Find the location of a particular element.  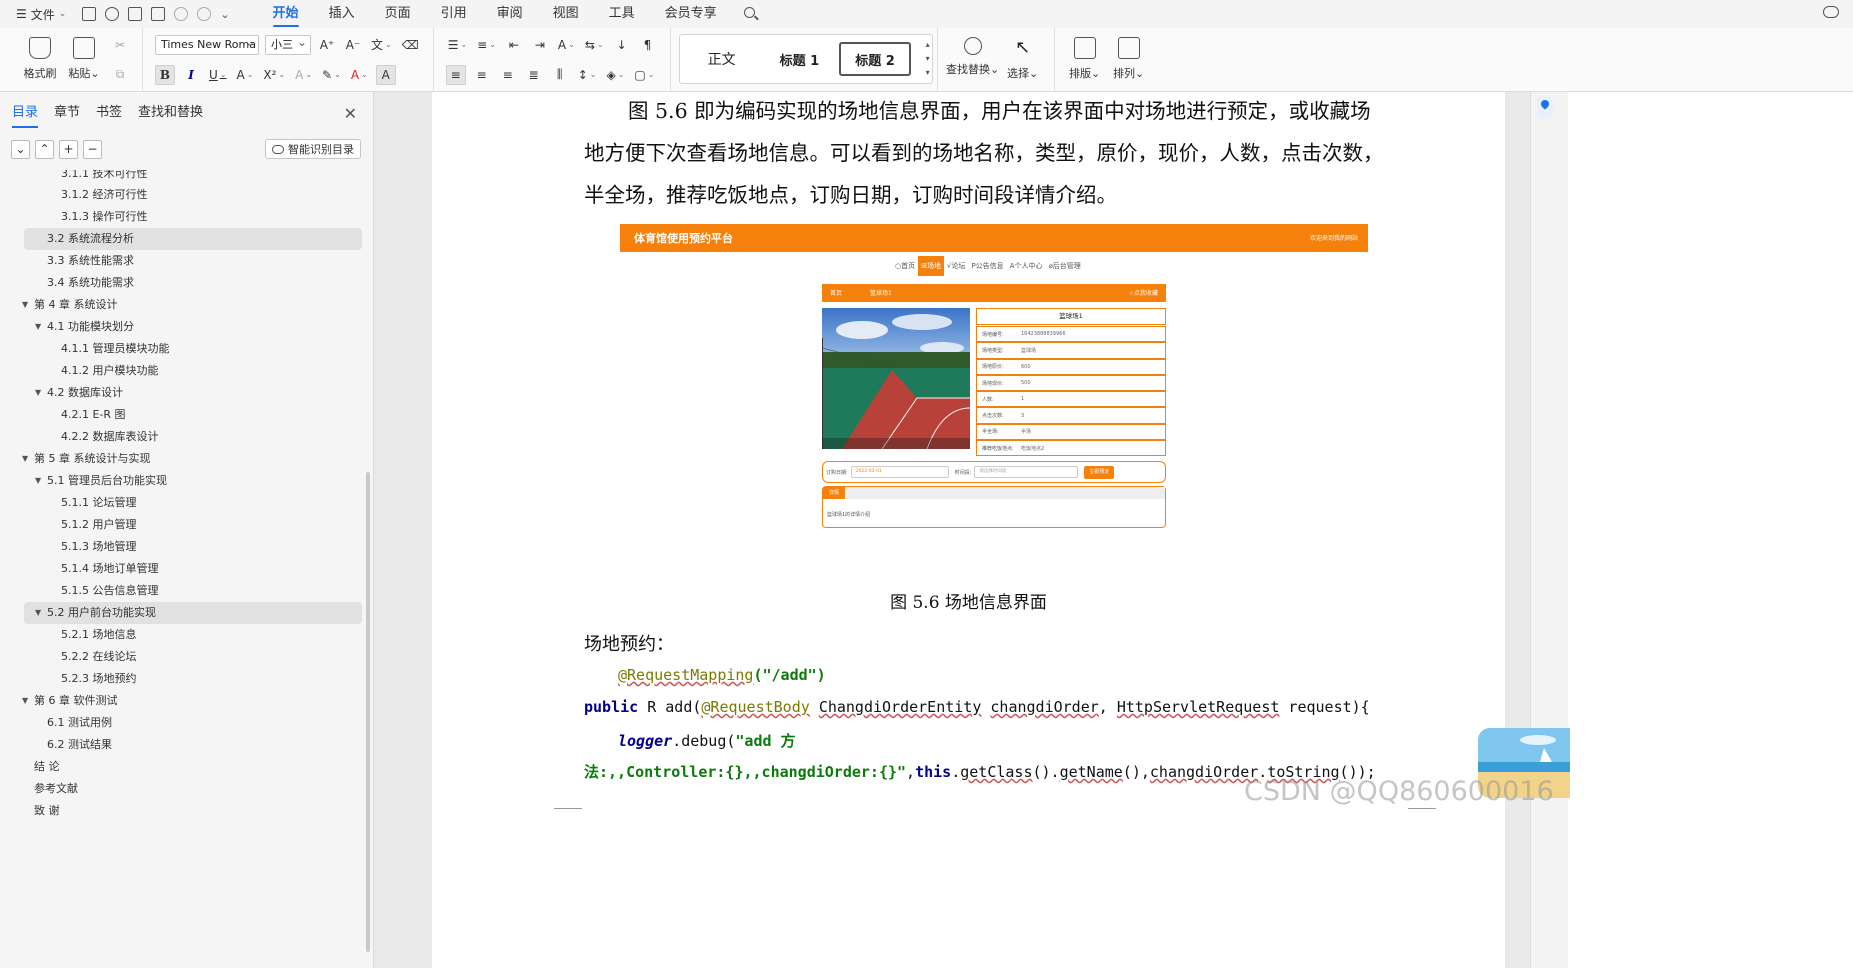

line-spacing-icon: ↕ ⌄ is located at coordinates (587, 75).